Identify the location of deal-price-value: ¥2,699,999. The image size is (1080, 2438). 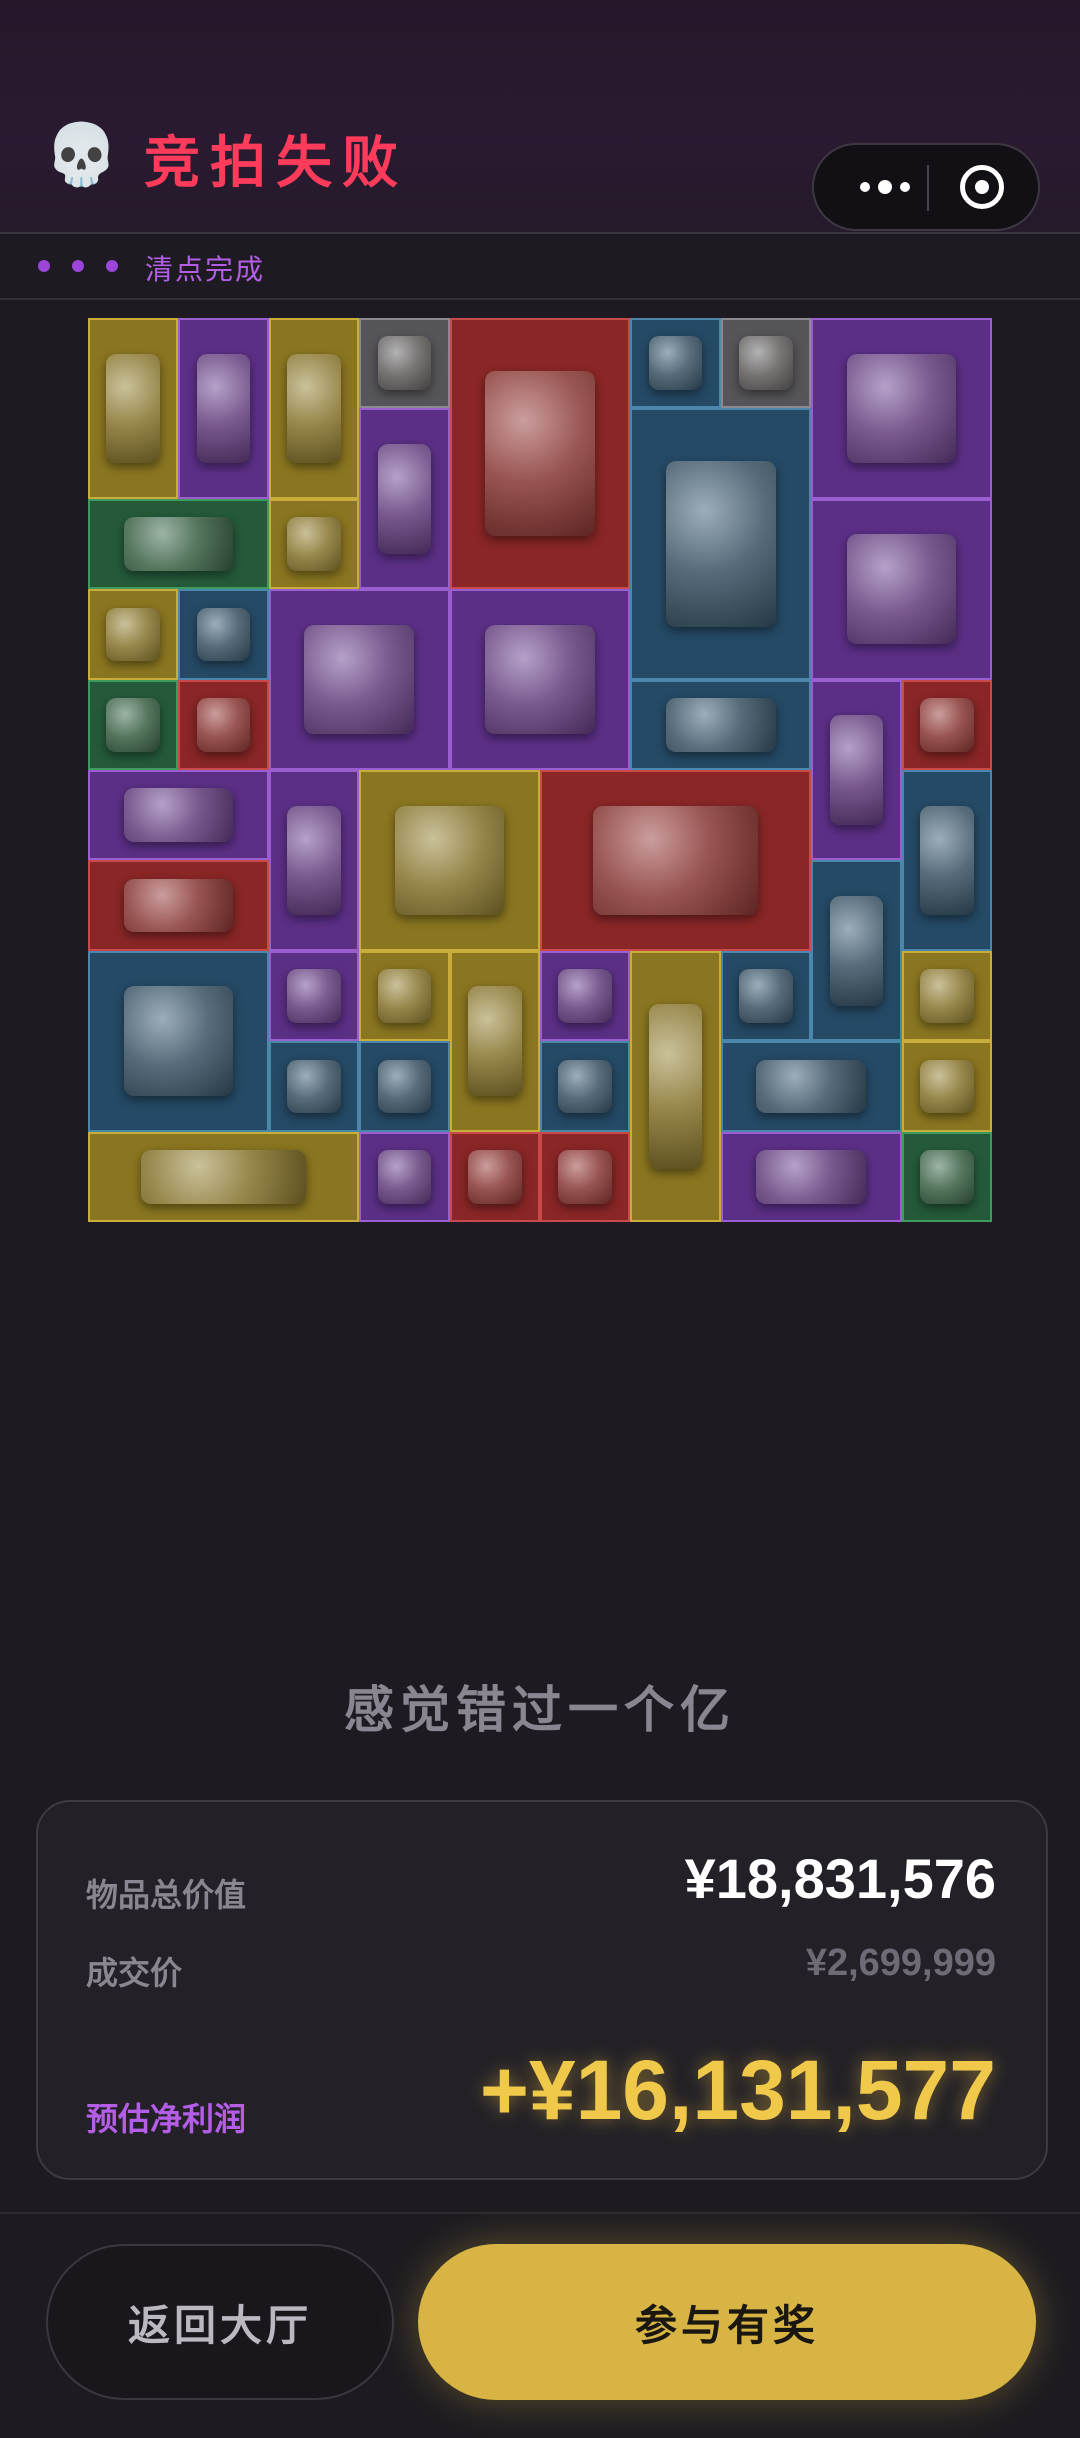
(900, 1963).